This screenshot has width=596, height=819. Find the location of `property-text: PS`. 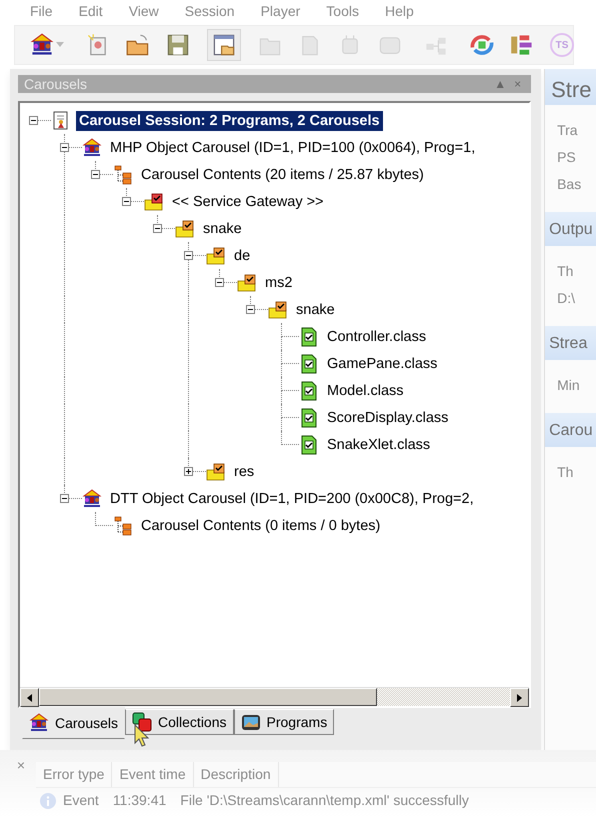

property-text: PS is located at coordinates (566, 157).